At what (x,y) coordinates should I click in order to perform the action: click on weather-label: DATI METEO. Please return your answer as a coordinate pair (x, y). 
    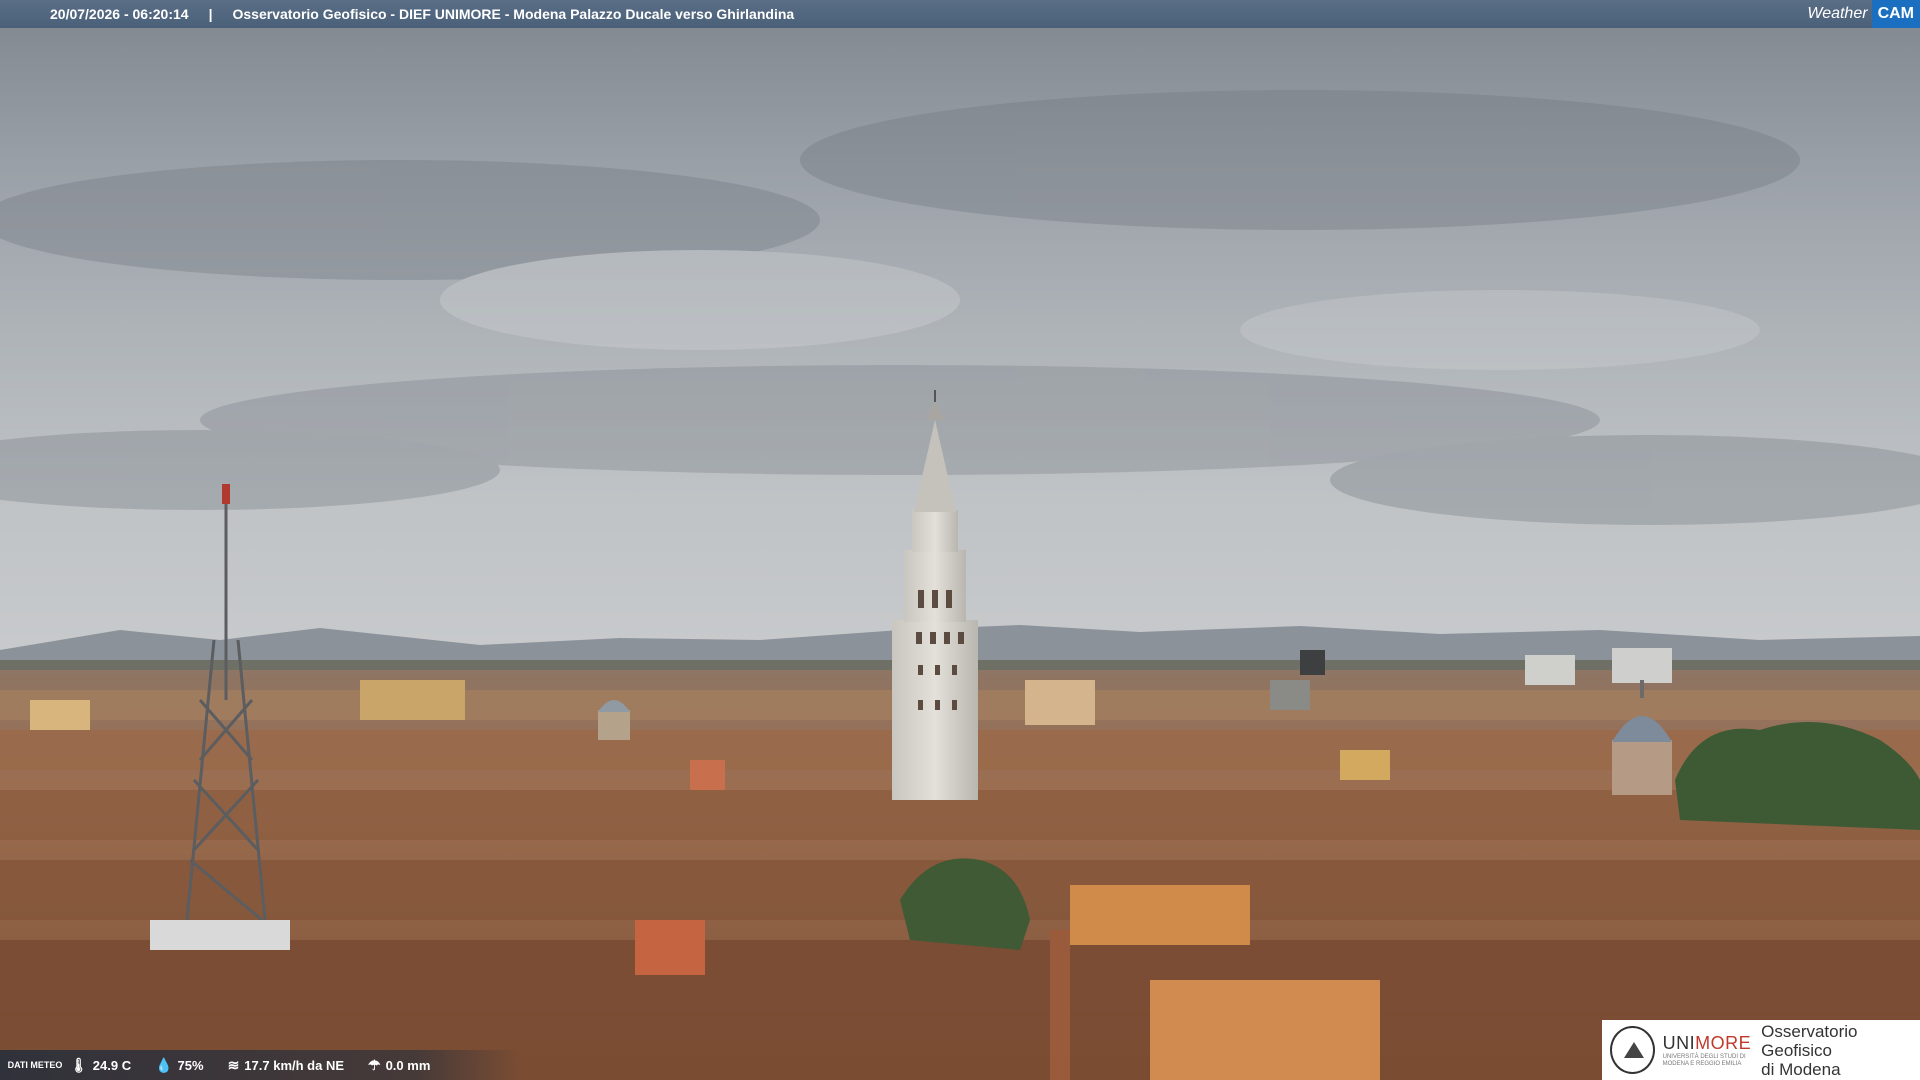
    Looking at the image, I should click on (35, 1065).